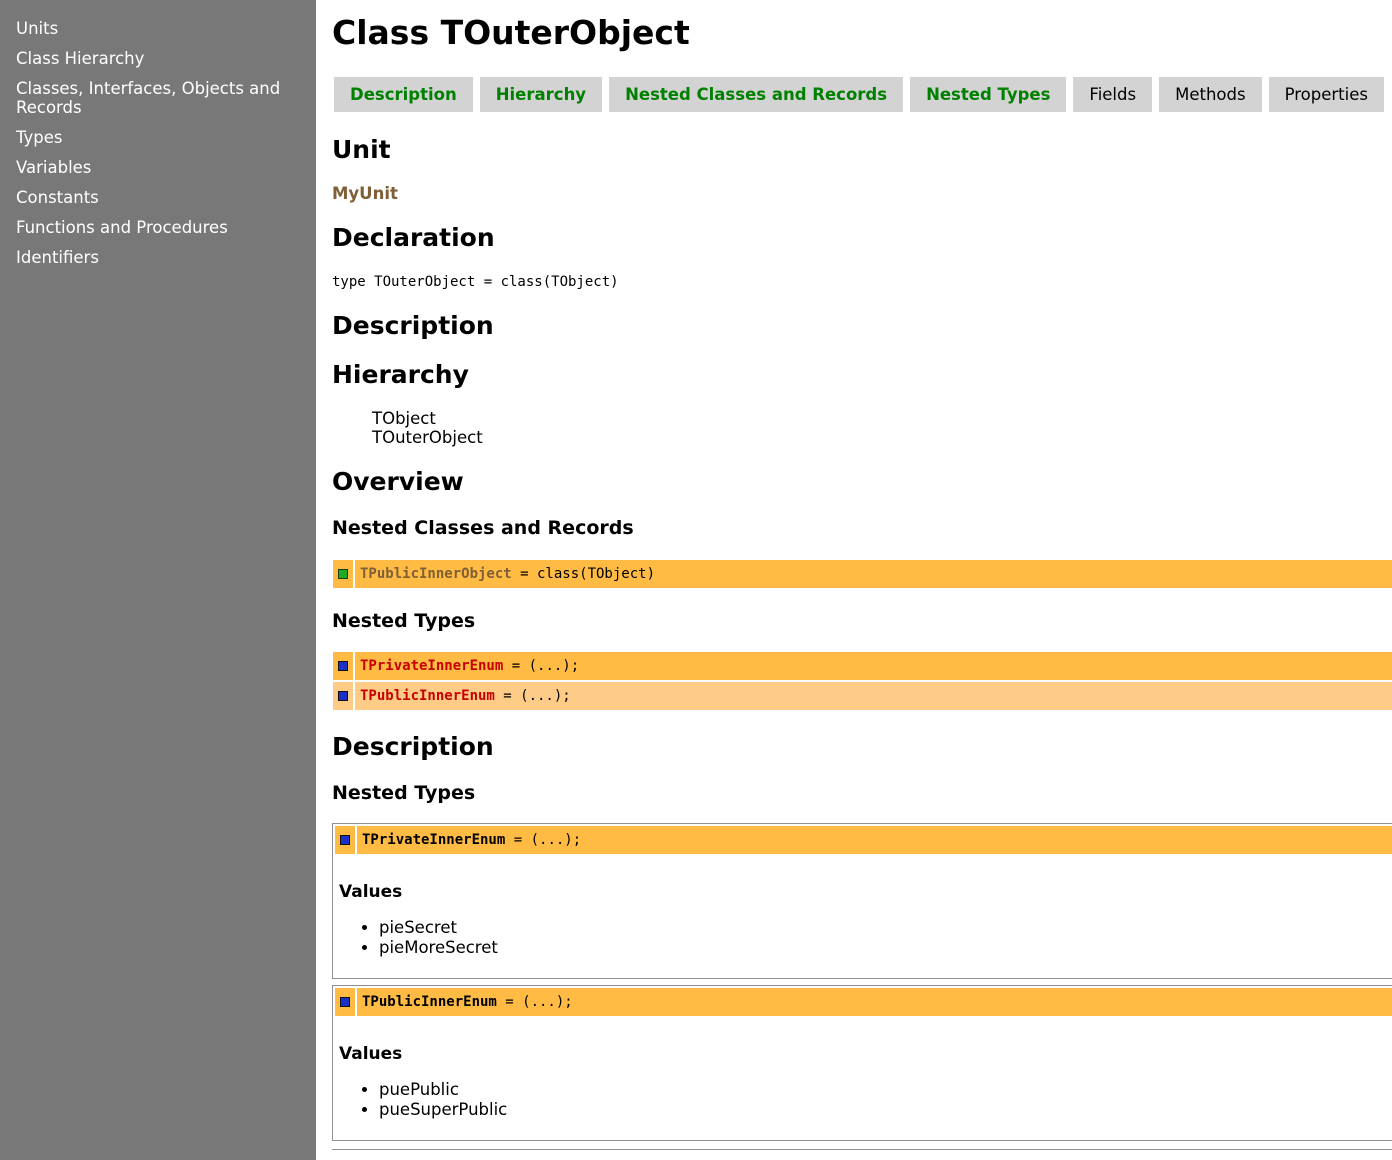 This screenshot has width=1392, height=1160. I want to click on list-item: pieSecret, so click(438, 928).